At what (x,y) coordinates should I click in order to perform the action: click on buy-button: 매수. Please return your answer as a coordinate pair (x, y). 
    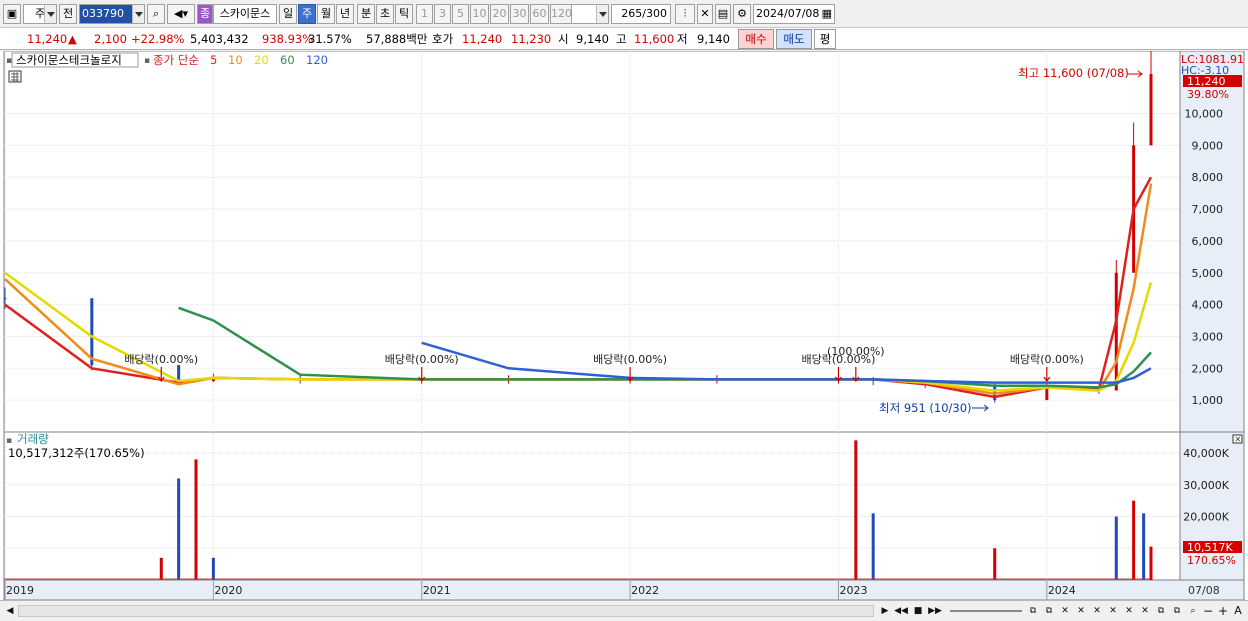
    Looking at the image, I should click on (756, 39).